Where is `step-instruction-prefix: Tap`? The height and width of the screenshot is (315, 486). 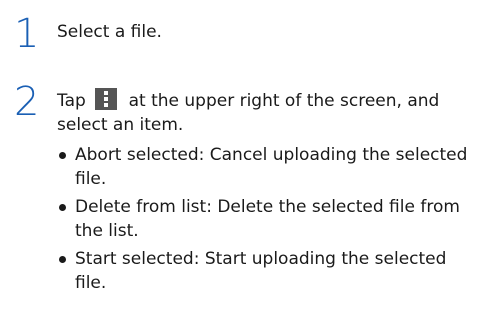
step-instruction-prefix: Tap is located at coordinates (74, 101).